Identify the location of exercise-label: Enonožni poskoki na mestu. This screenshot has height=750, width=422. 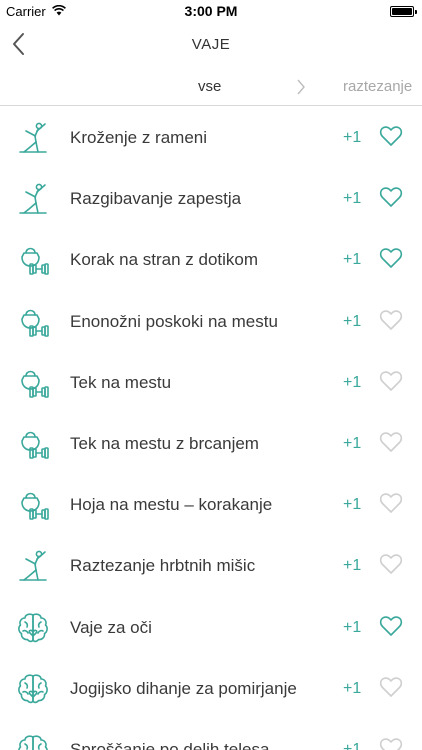
(174, 321).